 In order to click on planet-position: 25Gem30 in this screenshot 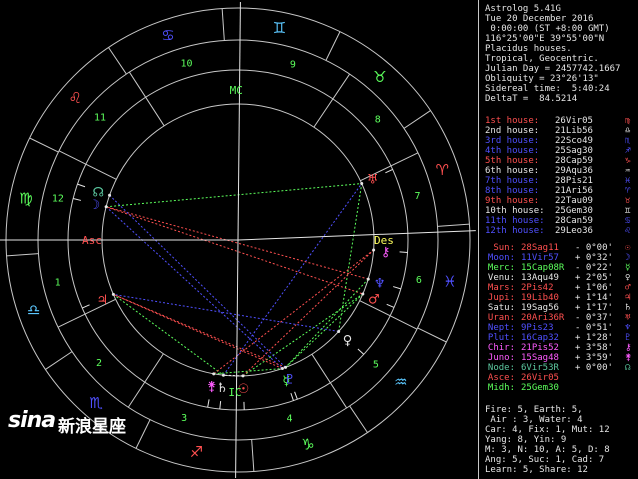, I will do `click(540, 388)`.